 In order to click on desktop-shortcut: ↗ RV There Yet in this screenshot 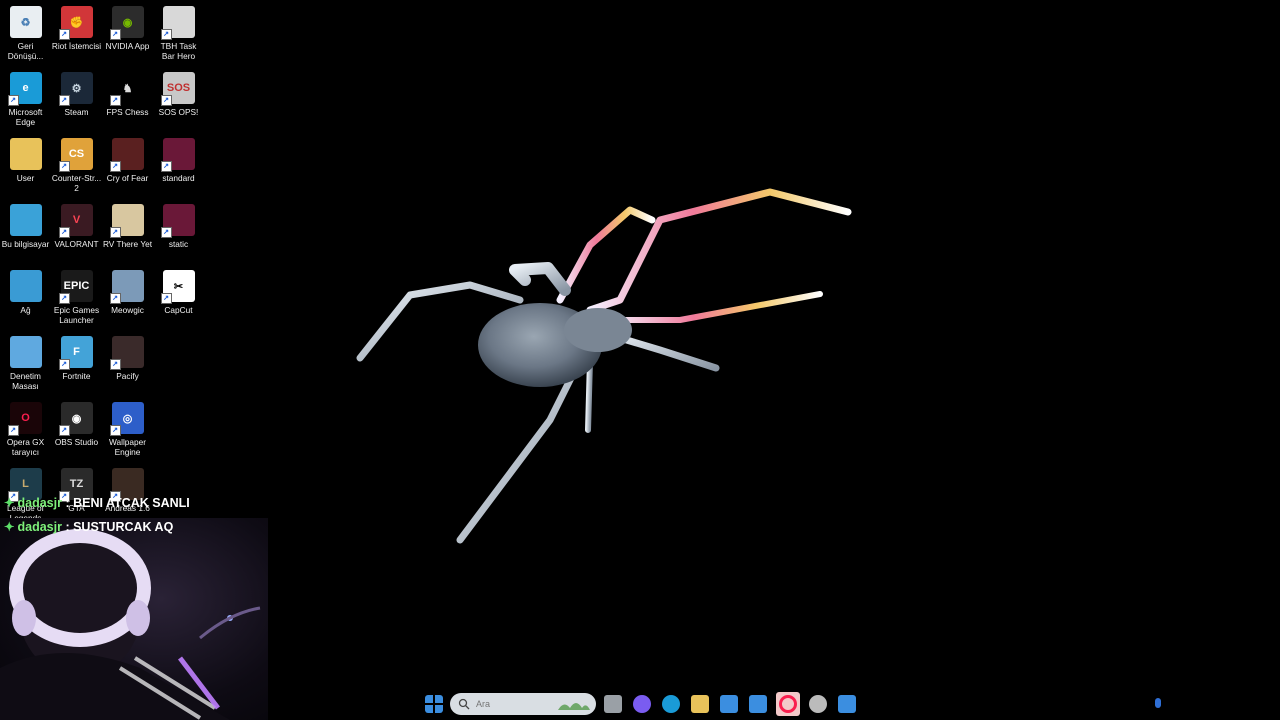, I will do `click(127, 233)`.